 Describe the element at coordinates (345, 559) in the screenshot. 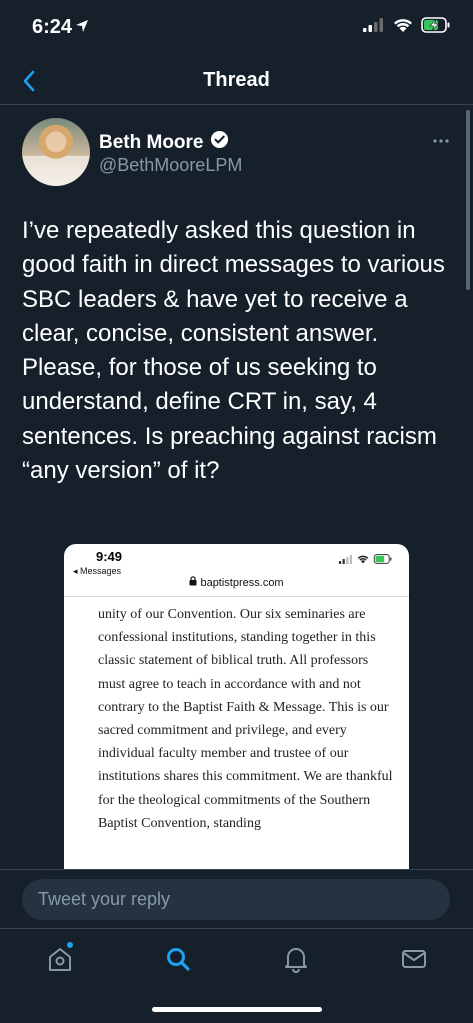

I see `embedded-signal-icon` at that location.